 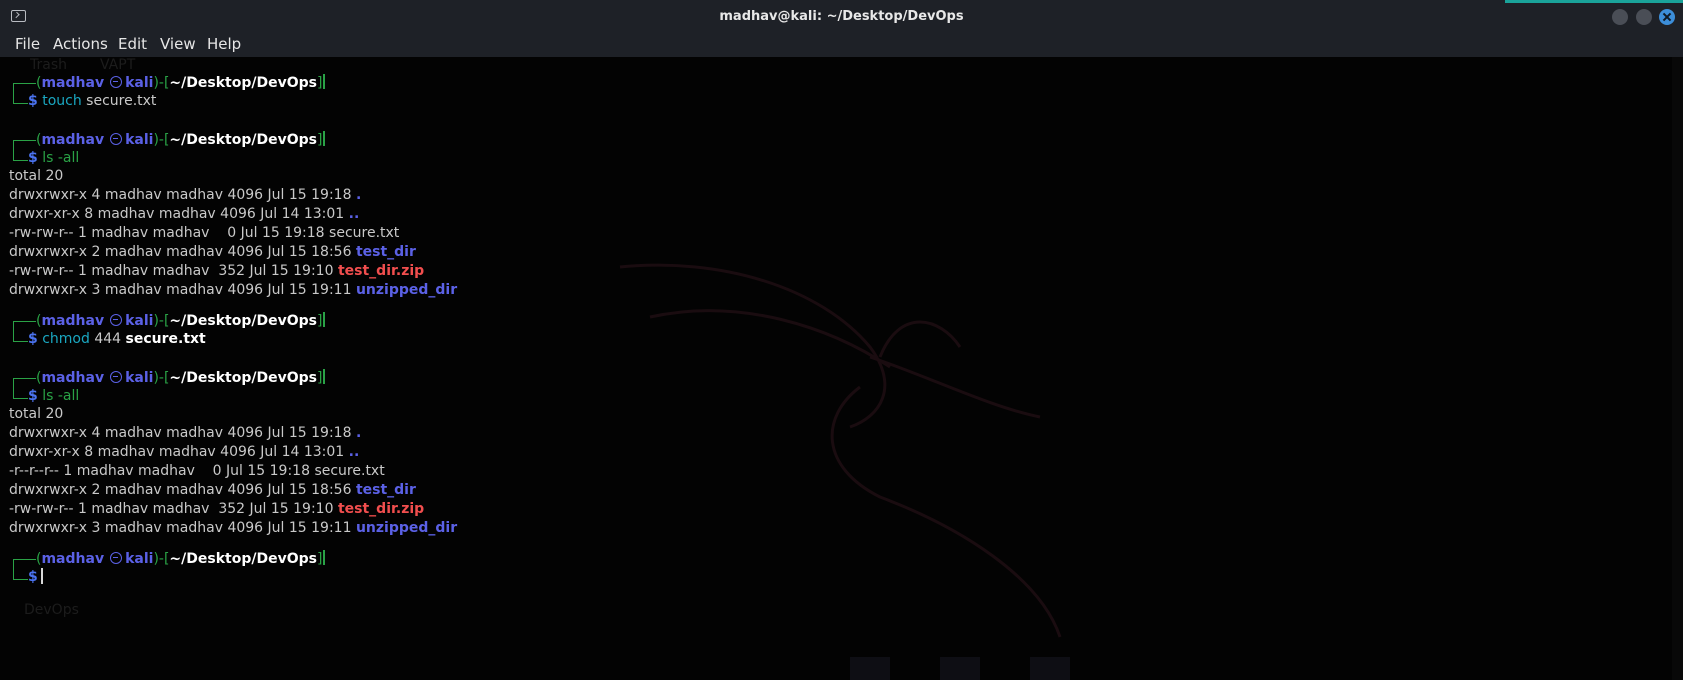 What do you see at coordinates (224, 44) in the screenshot?
I see `menu-help: Help` at bounding box center [224, 44].